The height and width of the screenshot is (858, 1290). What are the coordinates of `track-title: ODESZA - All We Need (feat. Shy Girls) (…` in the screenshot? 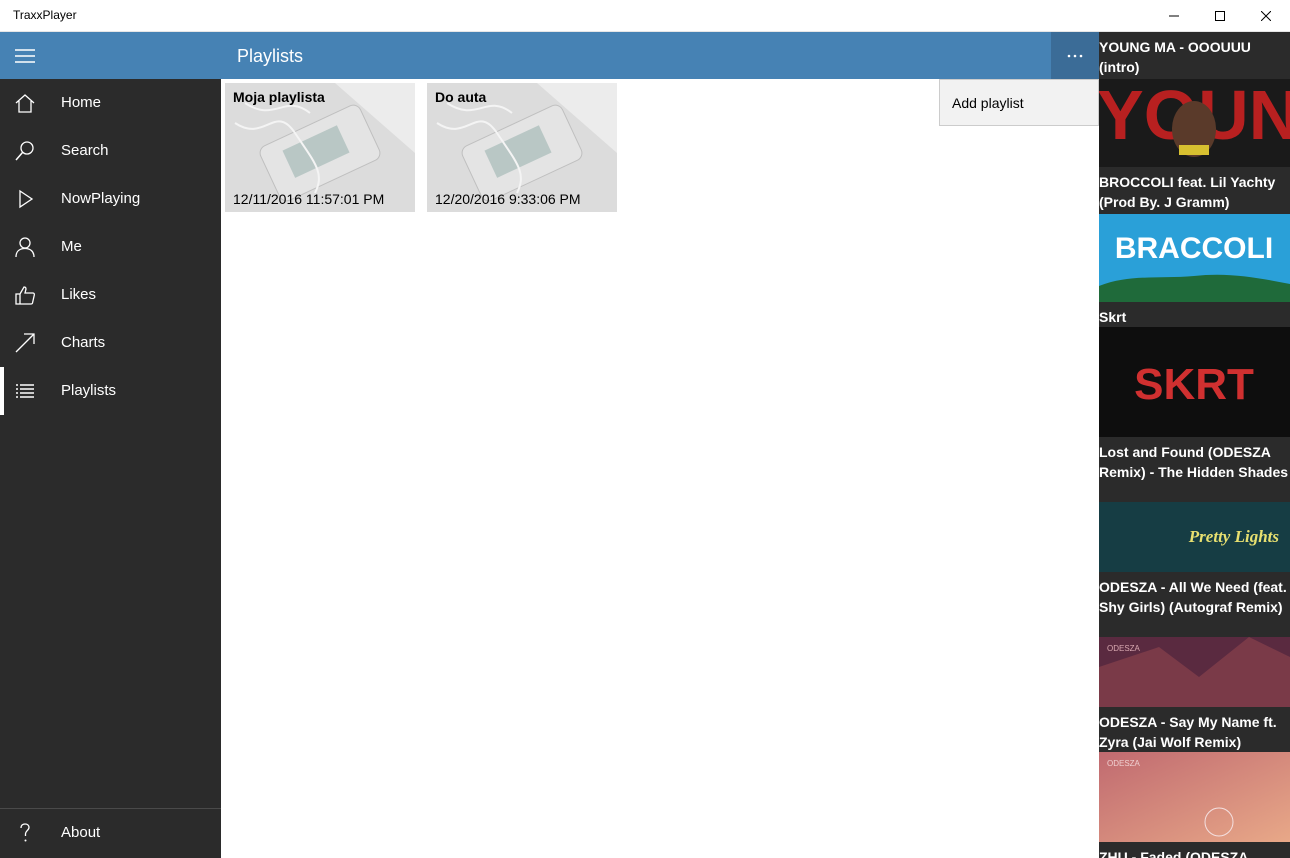 It's located at (1194, 597).